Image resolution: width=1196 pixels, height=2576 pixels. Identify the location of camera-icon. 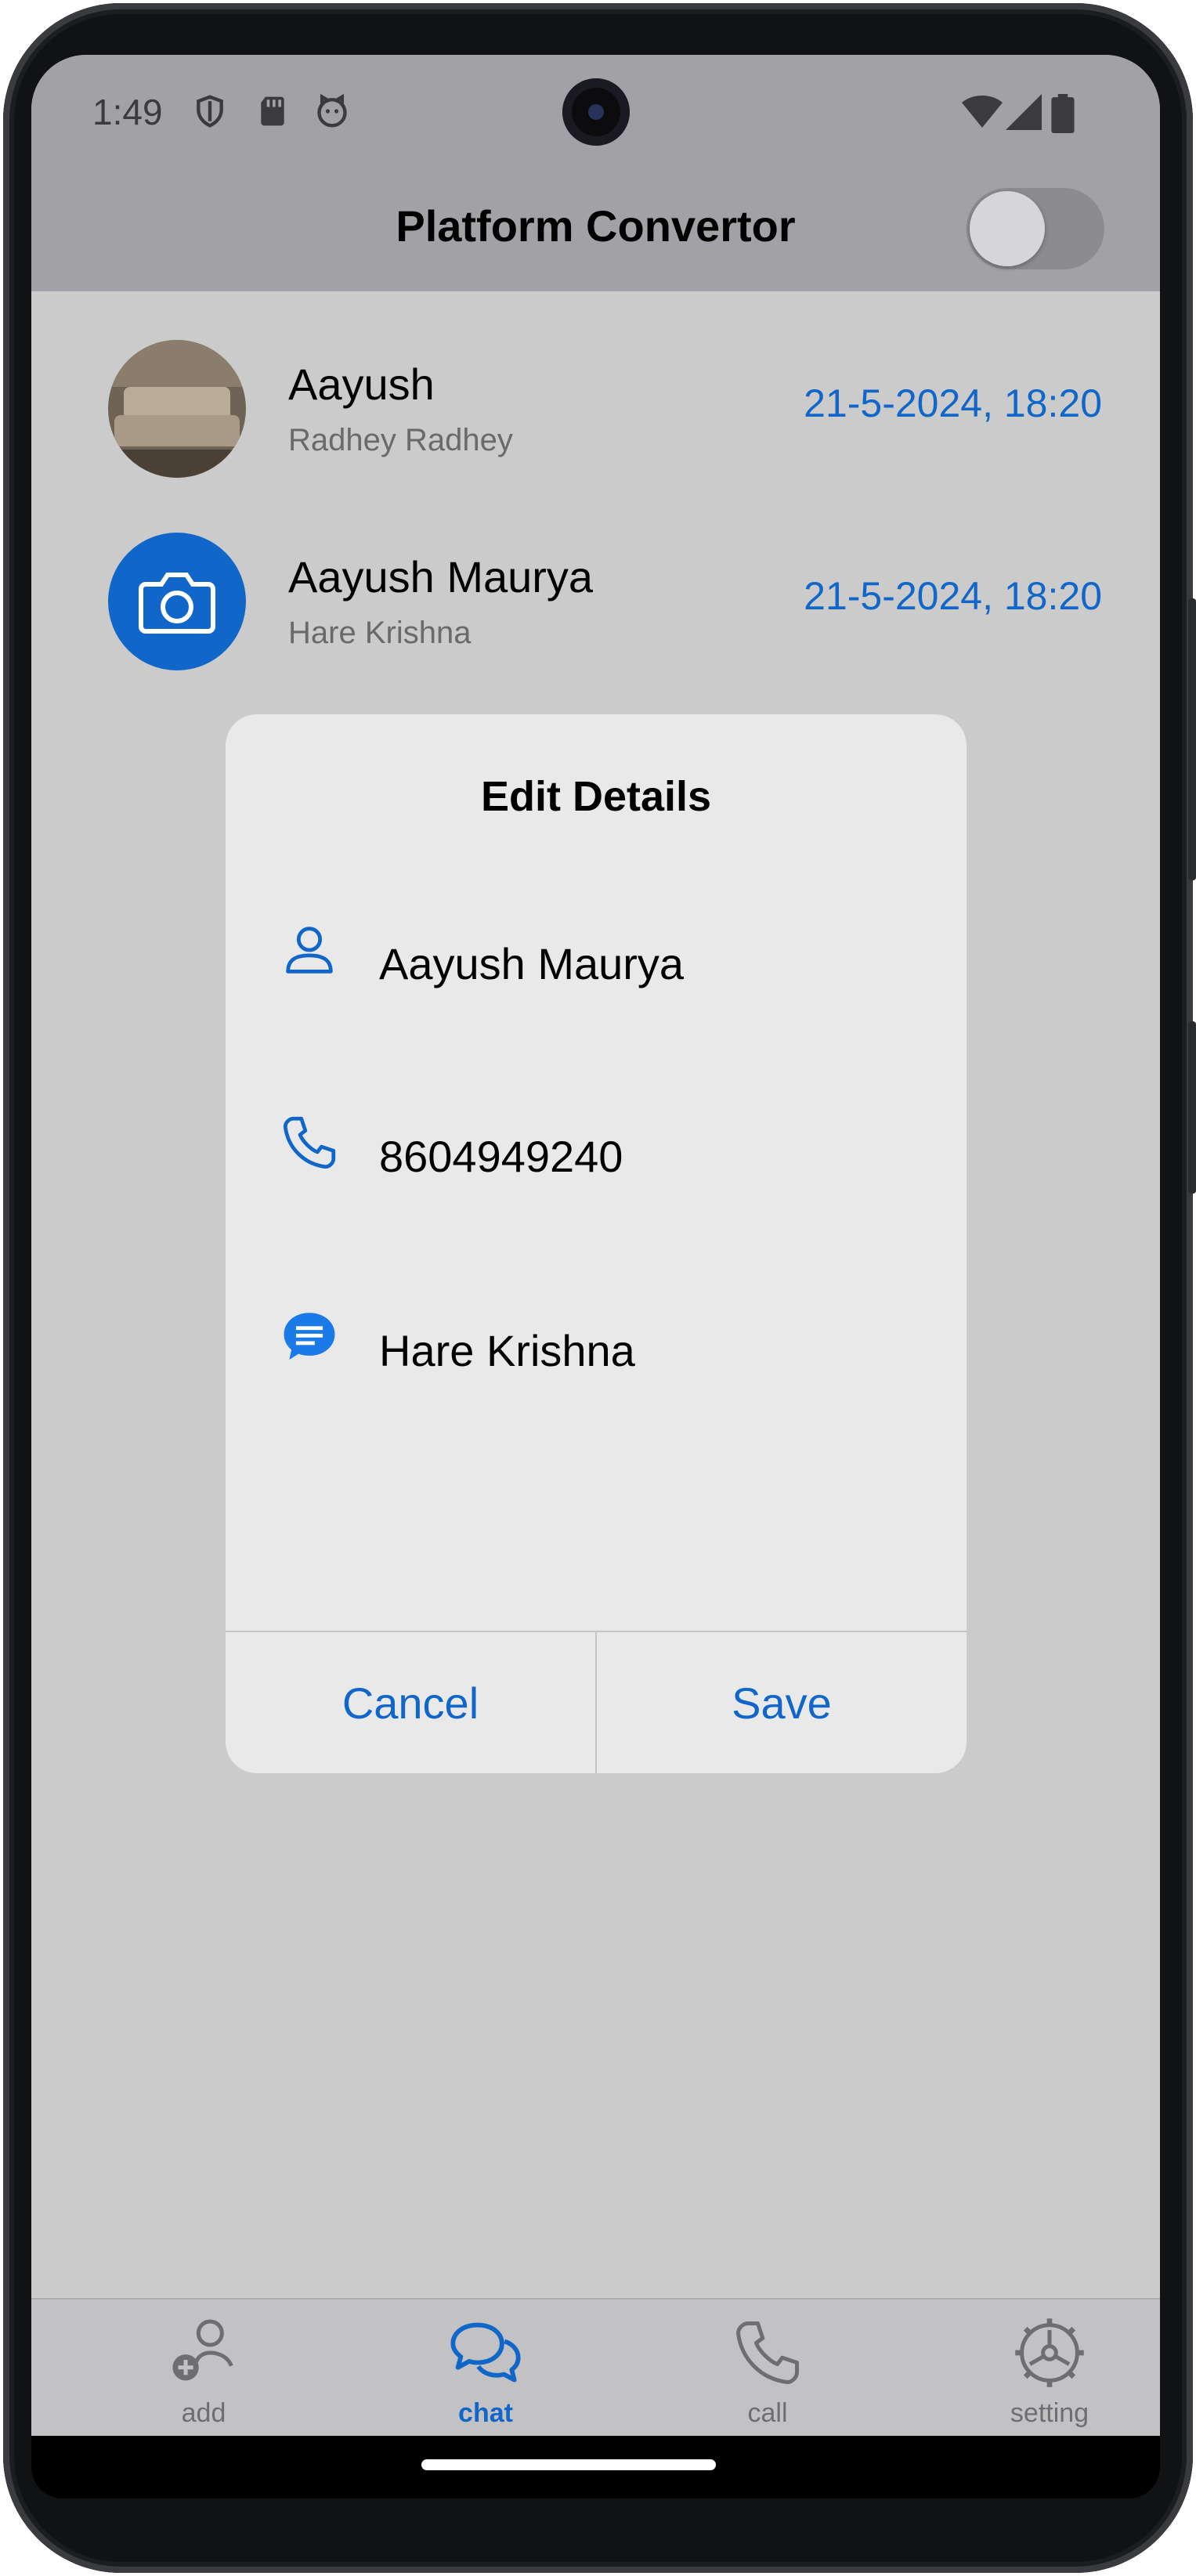
(177, 603).